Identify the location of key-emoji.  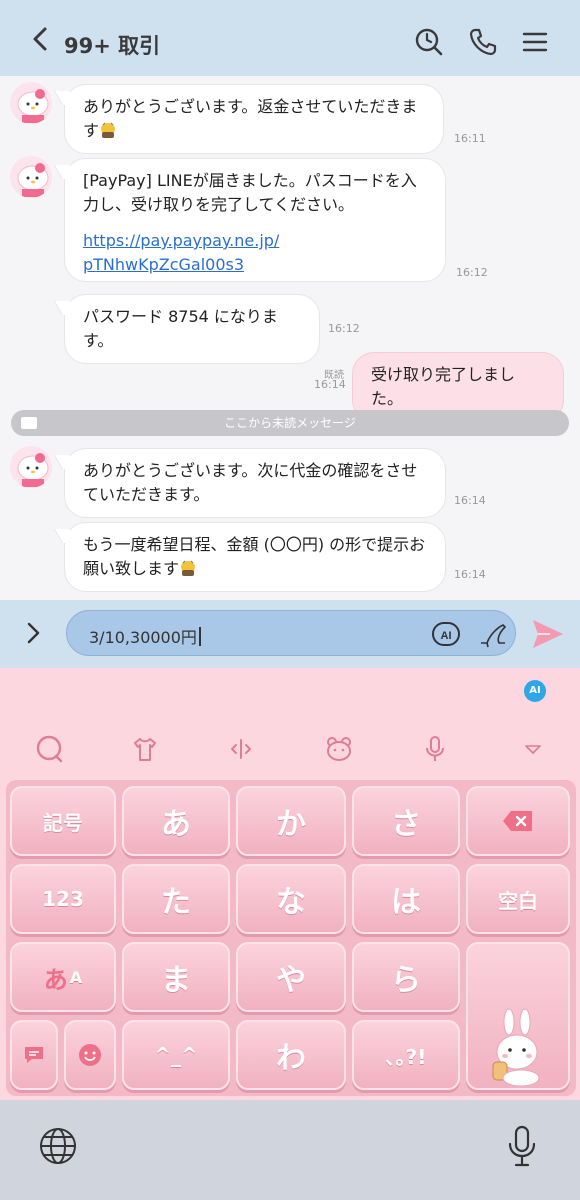
(90, 1055).